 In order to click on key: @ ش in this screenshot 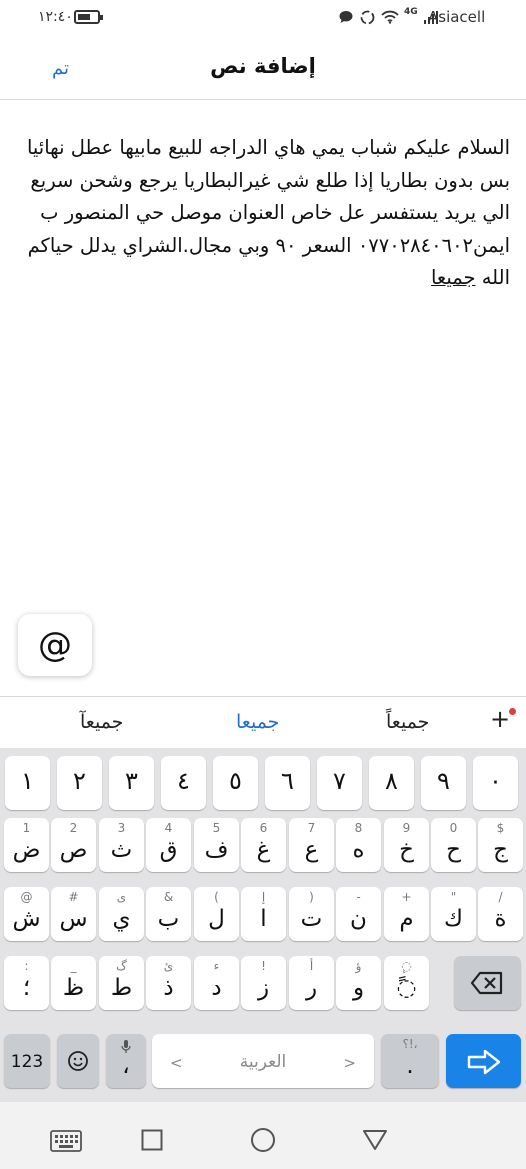, I will do `click(26, 914)`.